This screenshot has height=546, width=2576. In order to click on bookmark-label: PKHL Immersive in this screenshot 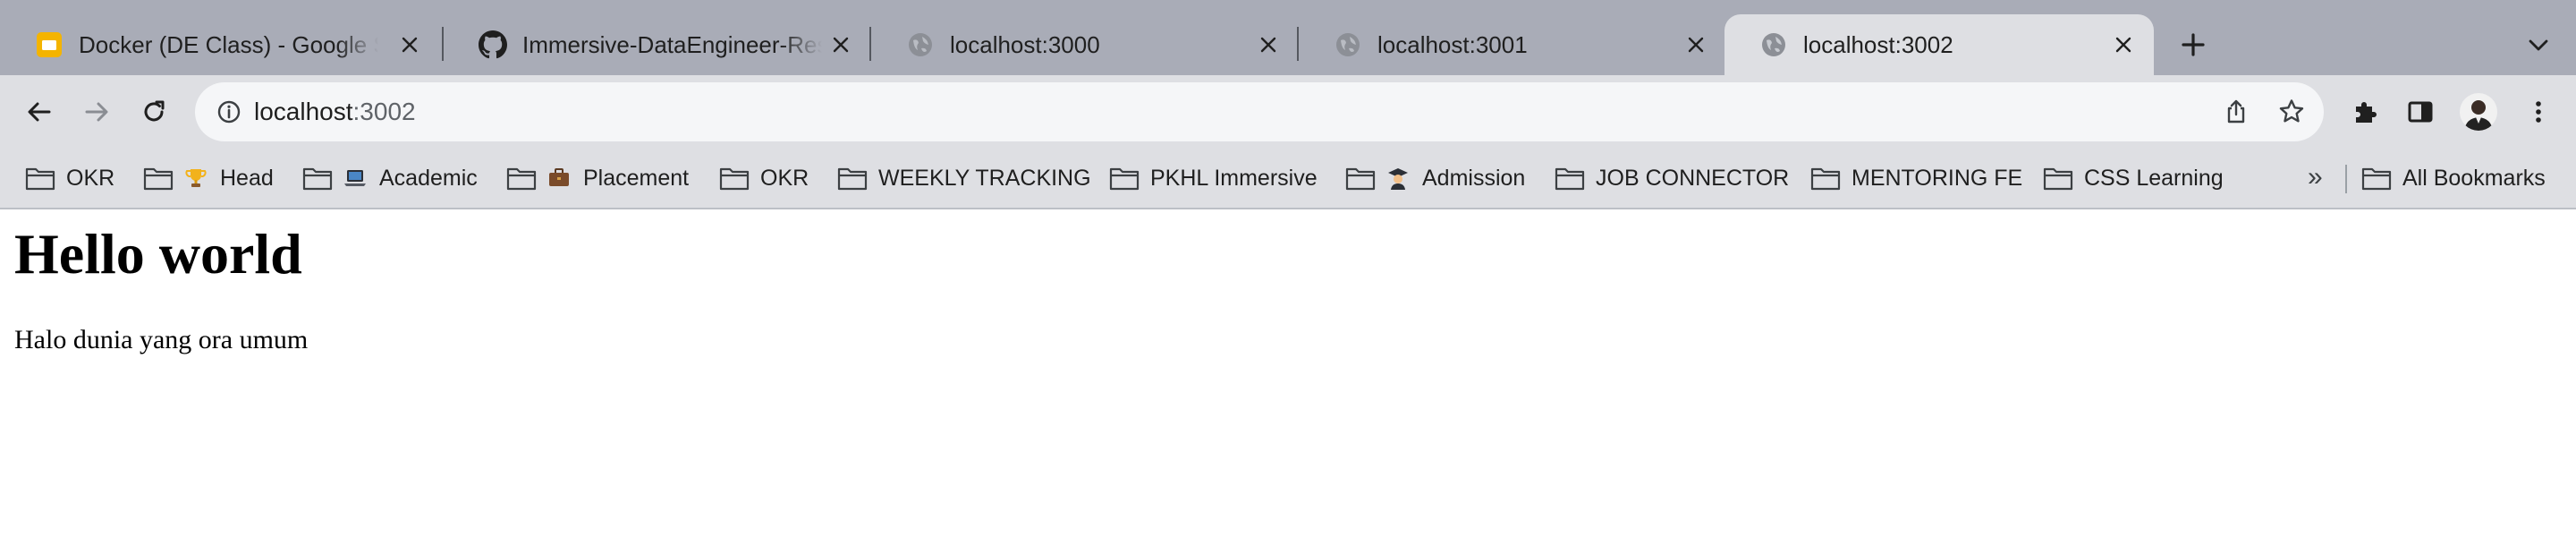, I will do `click(1234, 178)`.